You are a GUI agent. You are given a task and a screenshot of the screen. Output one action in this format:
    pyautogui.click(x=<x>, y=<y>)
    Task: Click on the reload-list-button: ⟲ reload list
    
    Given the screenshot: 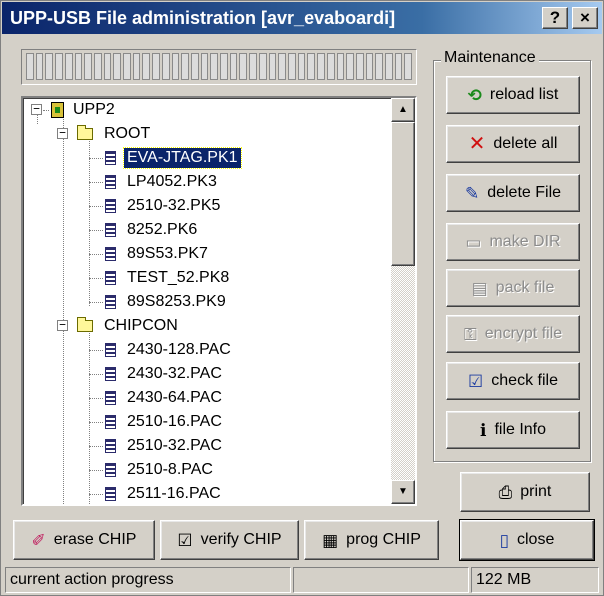 What is the action you would take?
    pyautogui.click(x=513, y=95)
    